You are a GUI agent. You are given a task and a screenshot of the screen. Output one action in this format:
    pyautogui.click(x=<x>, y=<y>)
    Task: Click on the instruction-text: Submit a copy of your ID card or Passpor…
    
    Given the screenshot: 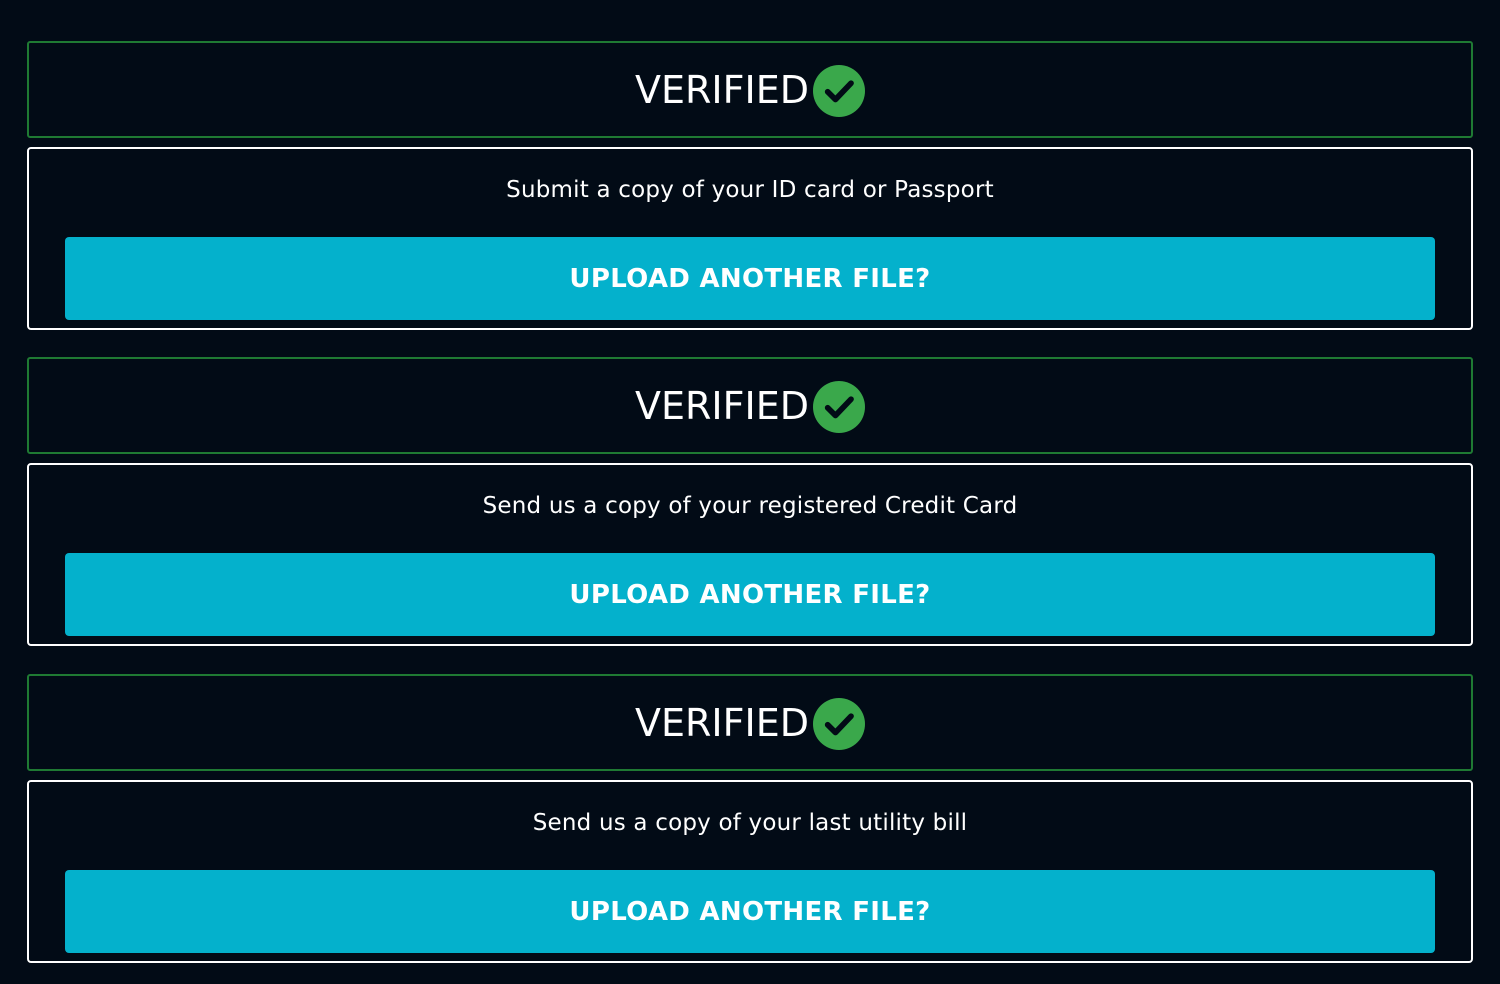 What is the action you would take?
    pyautogui.click(x=750, y=190)
    